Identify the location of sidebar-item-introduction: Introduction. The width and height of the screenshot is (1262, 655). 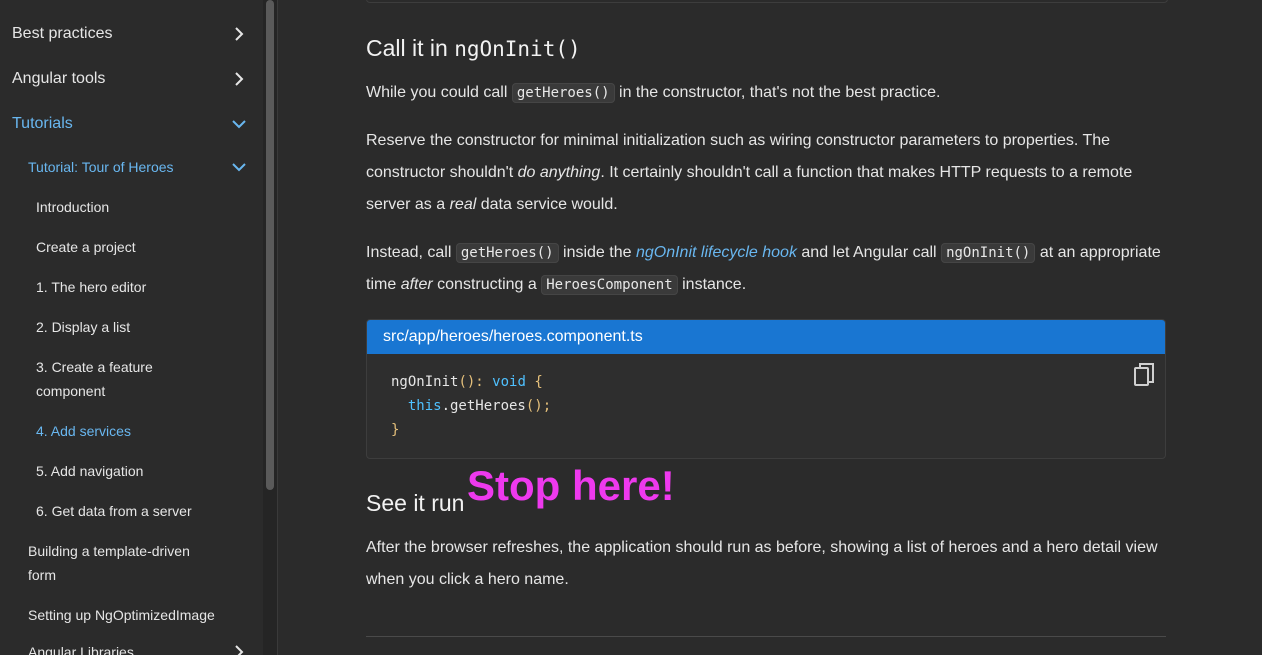
(131, 207).